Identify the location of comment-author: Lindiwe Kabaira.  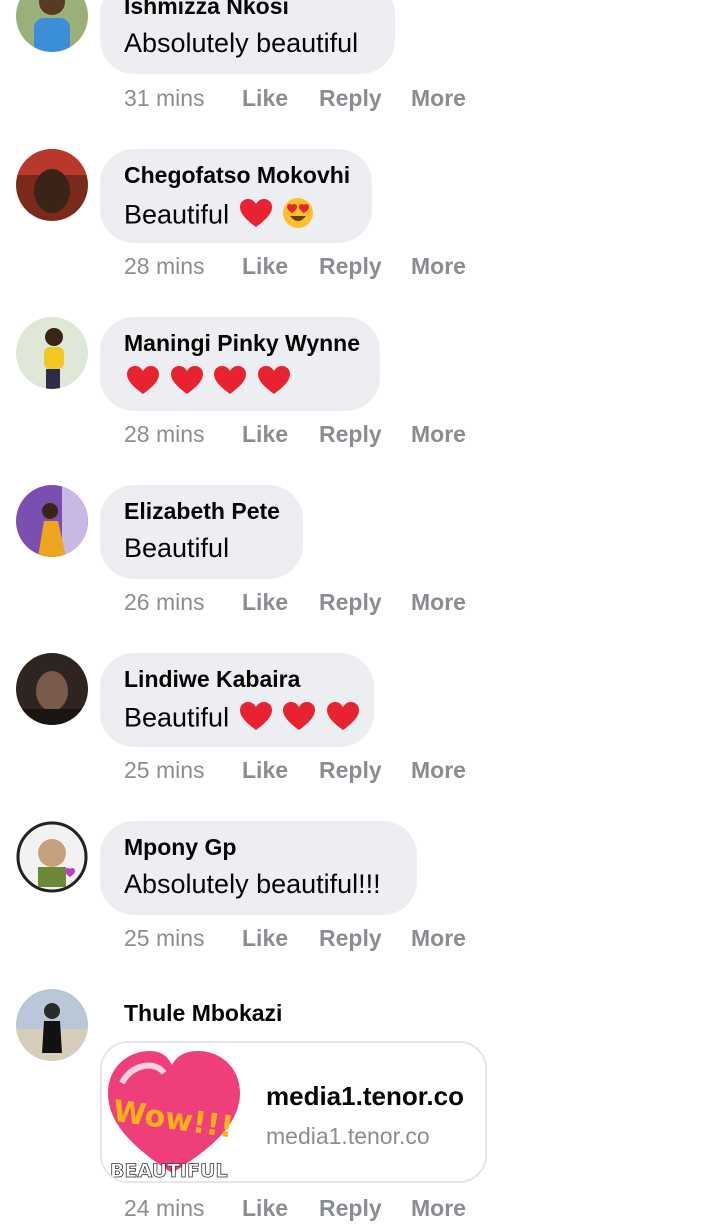
(212, 679).